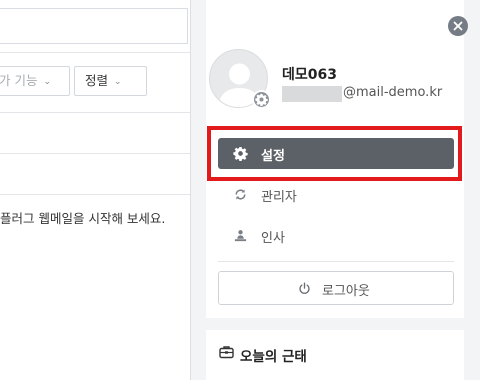 The height and width of the screenshot is (380, 480). I want to click on menu-item-label: 관리자, so click(279, 197).